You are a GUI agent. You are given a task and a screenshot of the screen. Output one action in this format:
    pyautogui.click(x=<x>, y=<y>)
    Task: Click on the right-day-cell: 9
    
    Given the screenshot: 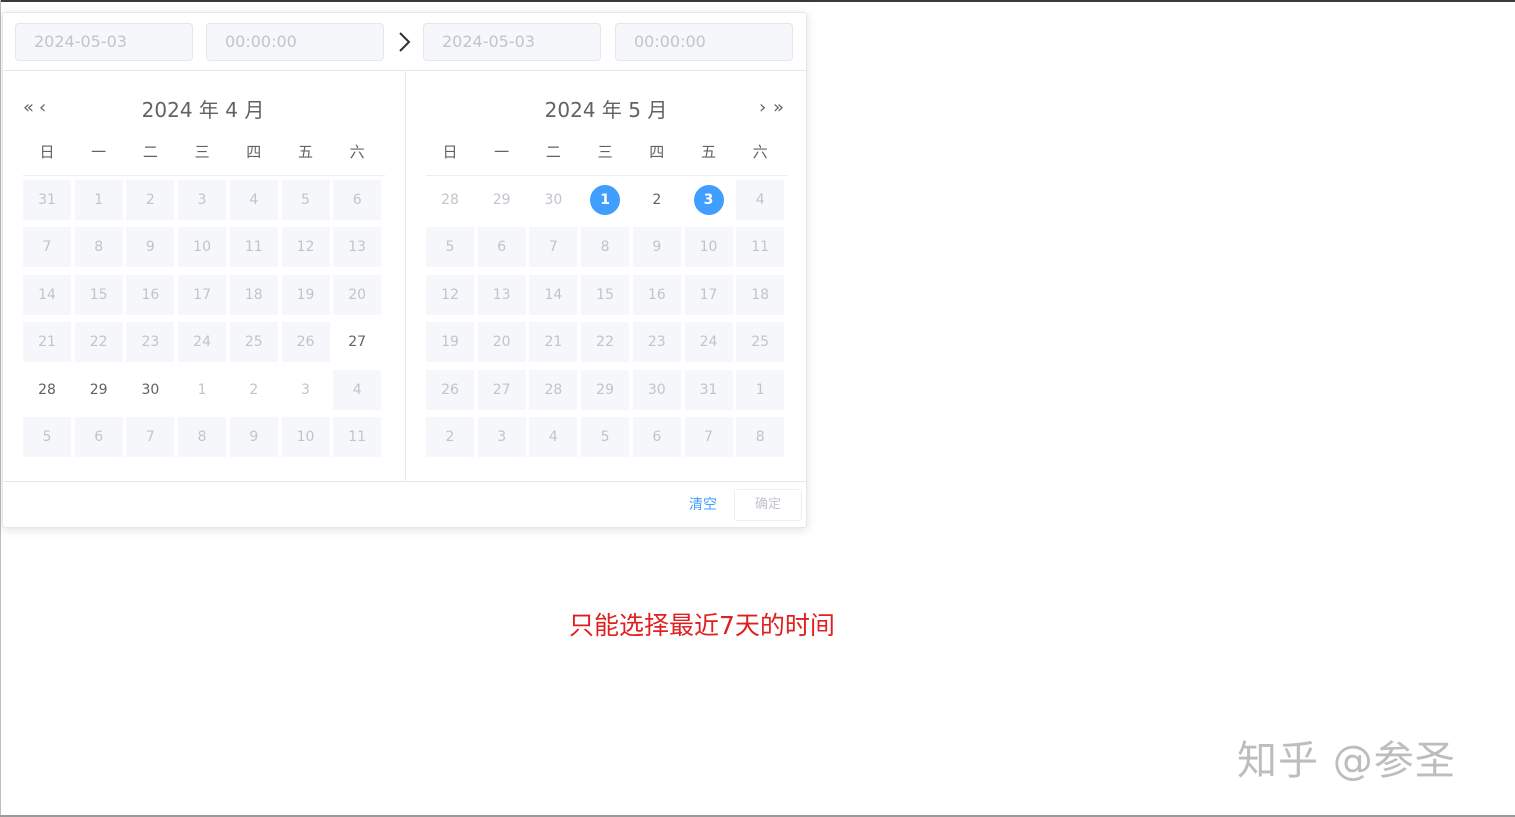 What is the action you would take?
    pyautogui.click(x=656, y=247)
    